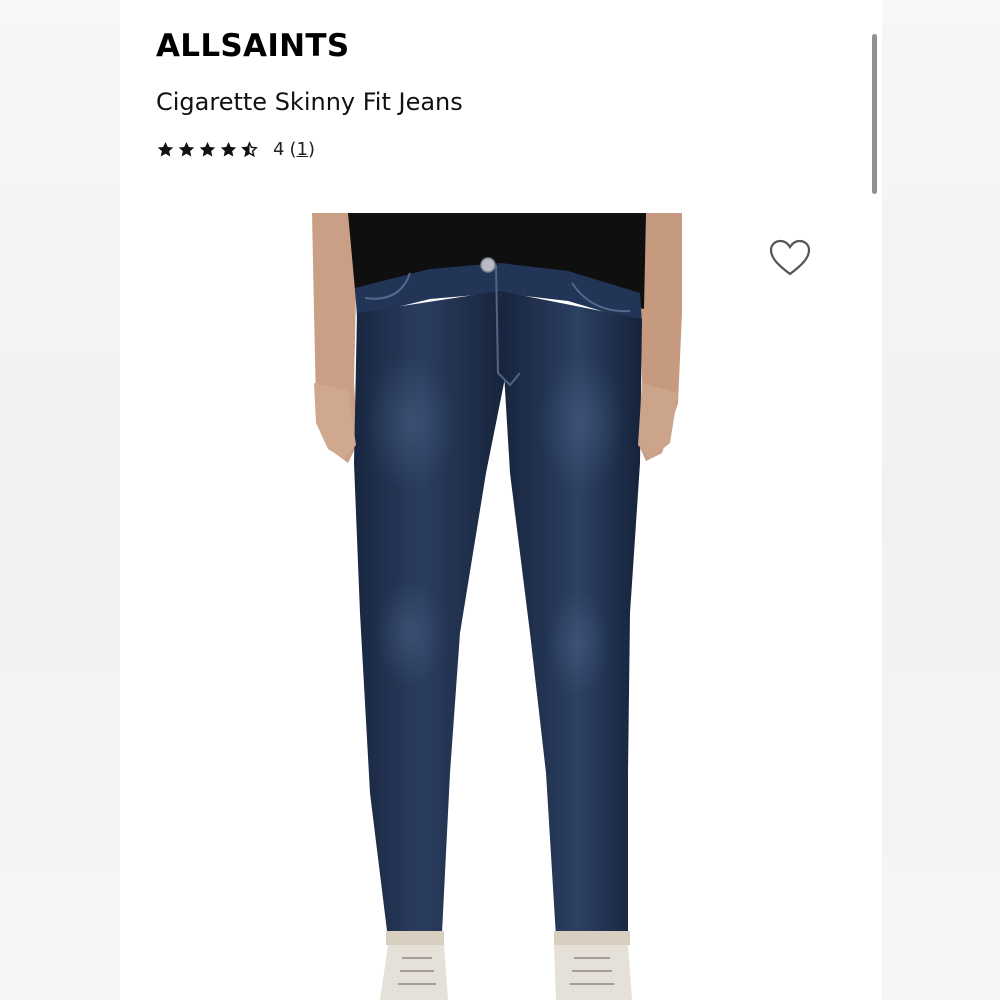  What do you see at coordinates (60, 500) in the screenshot?
I see `background-left` at bounding box center [60, 500].